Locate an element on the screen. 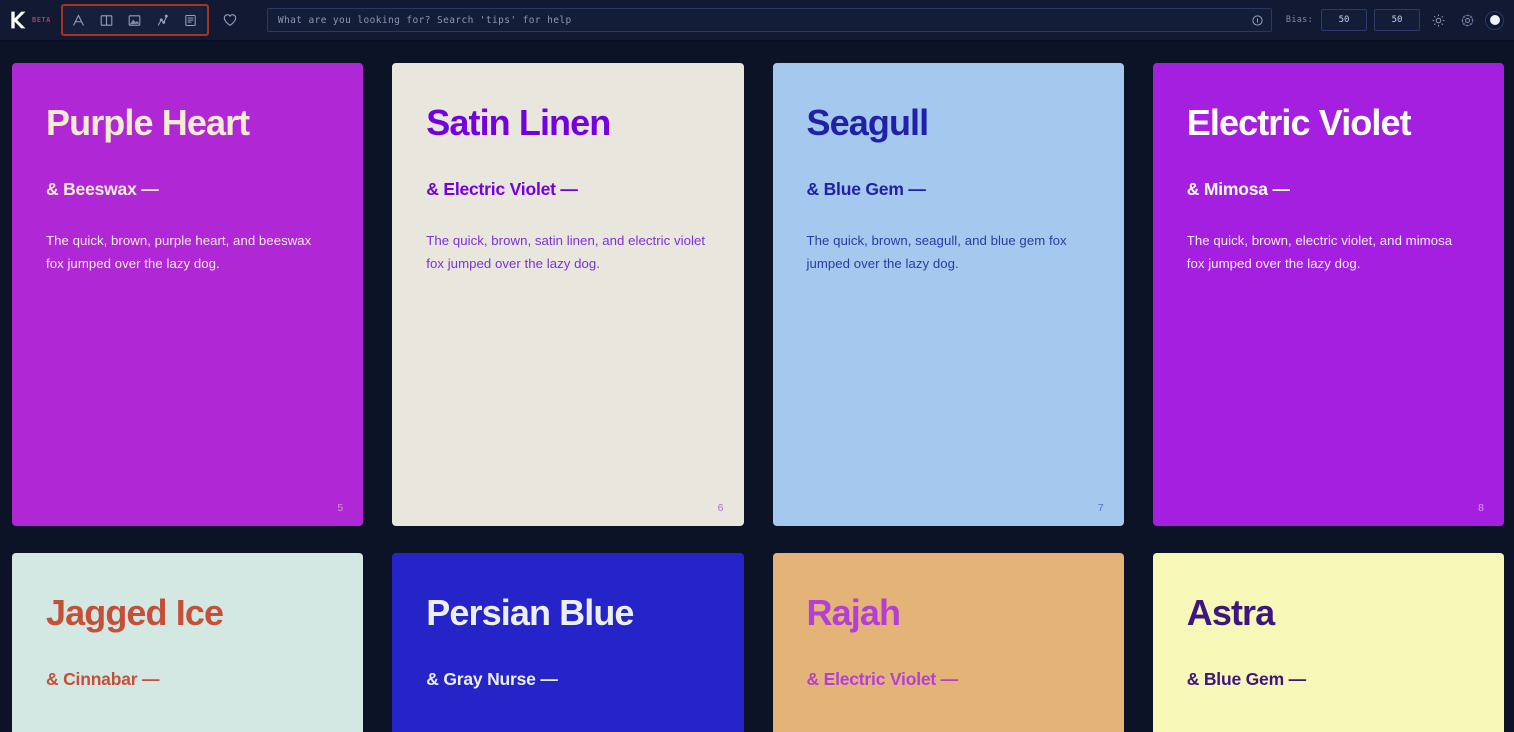  card-title: Astra is located at coordinates (1230, 612).